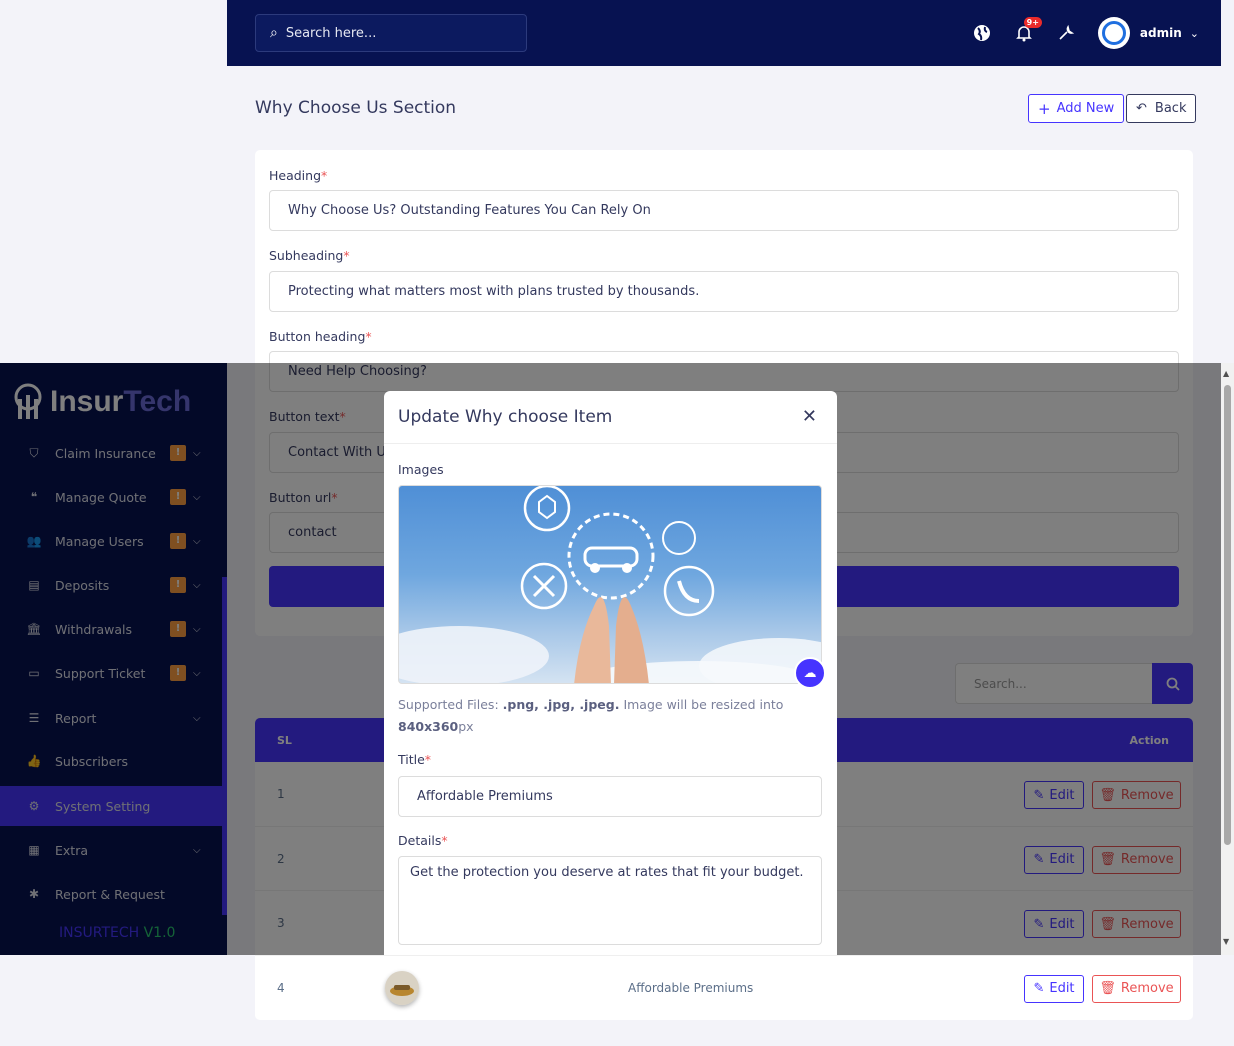 Image resolution: width=1234 pixels, height=1046 pixels. Describe the element at coordinates (610, 796) in the screenshot. I see `title-input: Affordable Premiums` at that location.